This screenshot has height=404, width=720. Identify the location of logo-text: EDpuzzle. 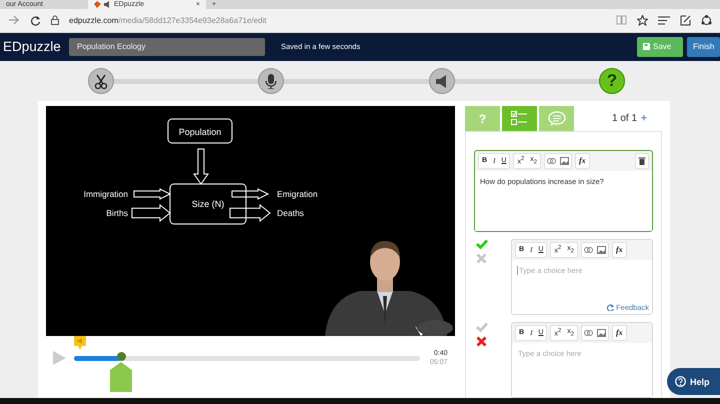
(32, 46).